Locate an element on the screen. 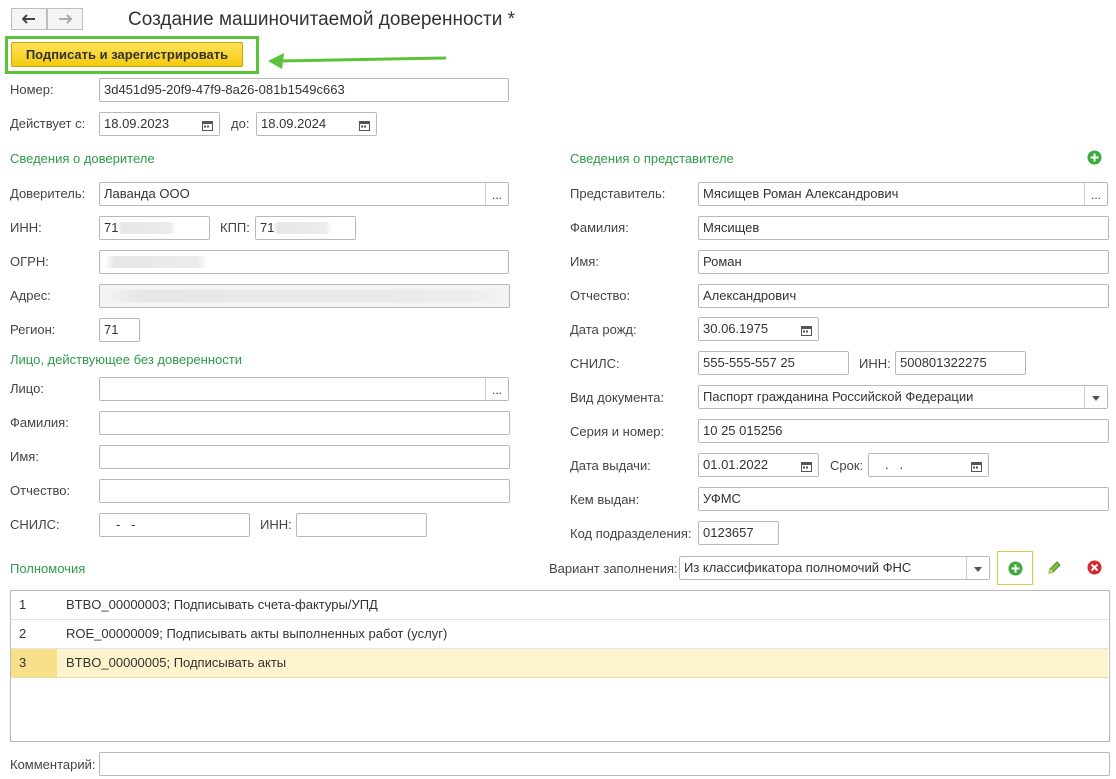 This screenshot has height=779, width=1116. rep-issue-date-field: 01.01.2022 is located at coordinates (758, 465).